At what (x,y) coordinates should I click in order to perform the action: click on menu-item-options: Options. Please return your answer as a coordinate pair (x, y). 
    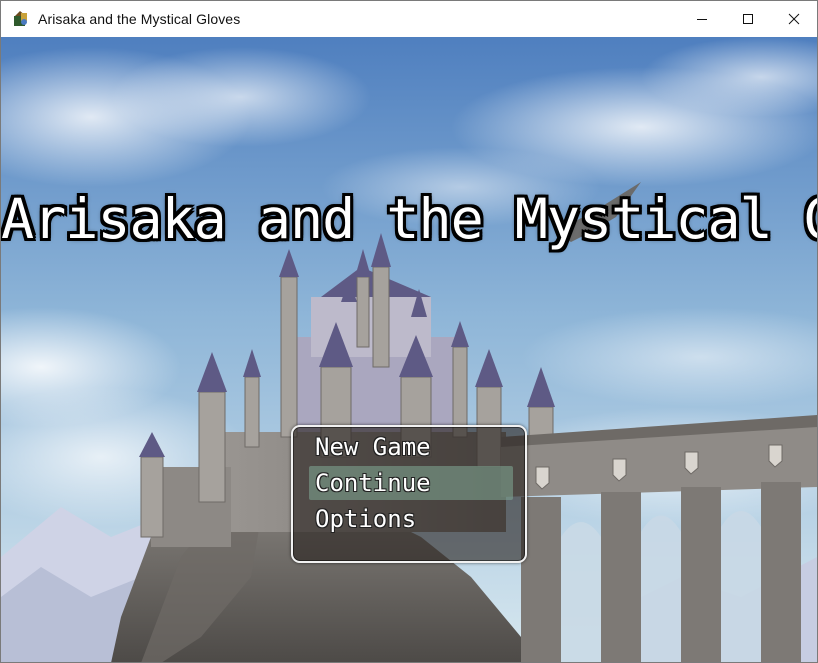
    Looking at the image, I should click on (411, 519).